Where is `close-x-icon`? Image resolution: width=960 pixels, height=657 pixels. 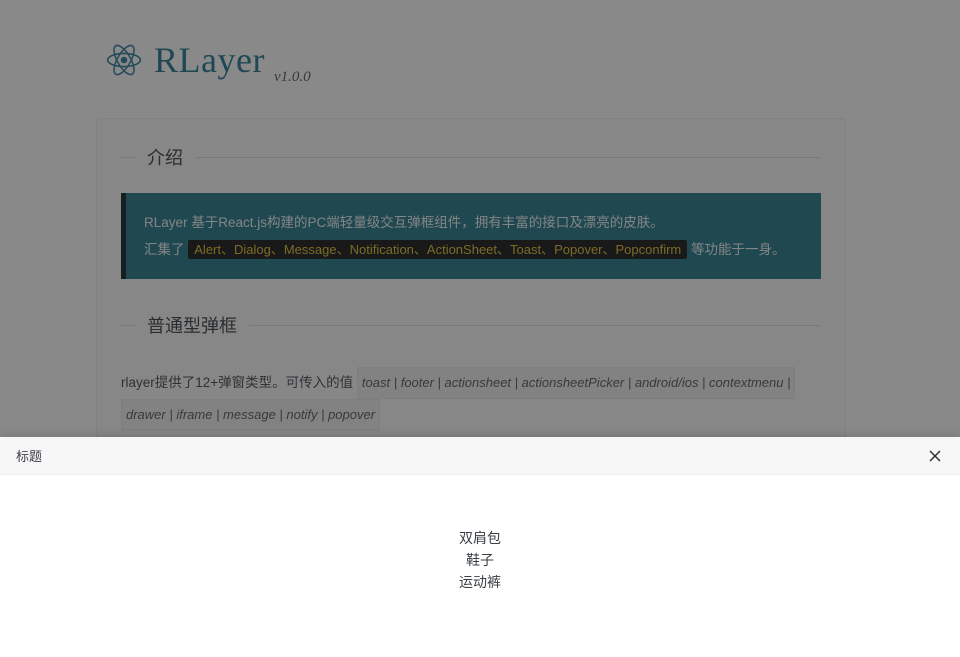 close-x-icon is located at coordinates (935, 456).